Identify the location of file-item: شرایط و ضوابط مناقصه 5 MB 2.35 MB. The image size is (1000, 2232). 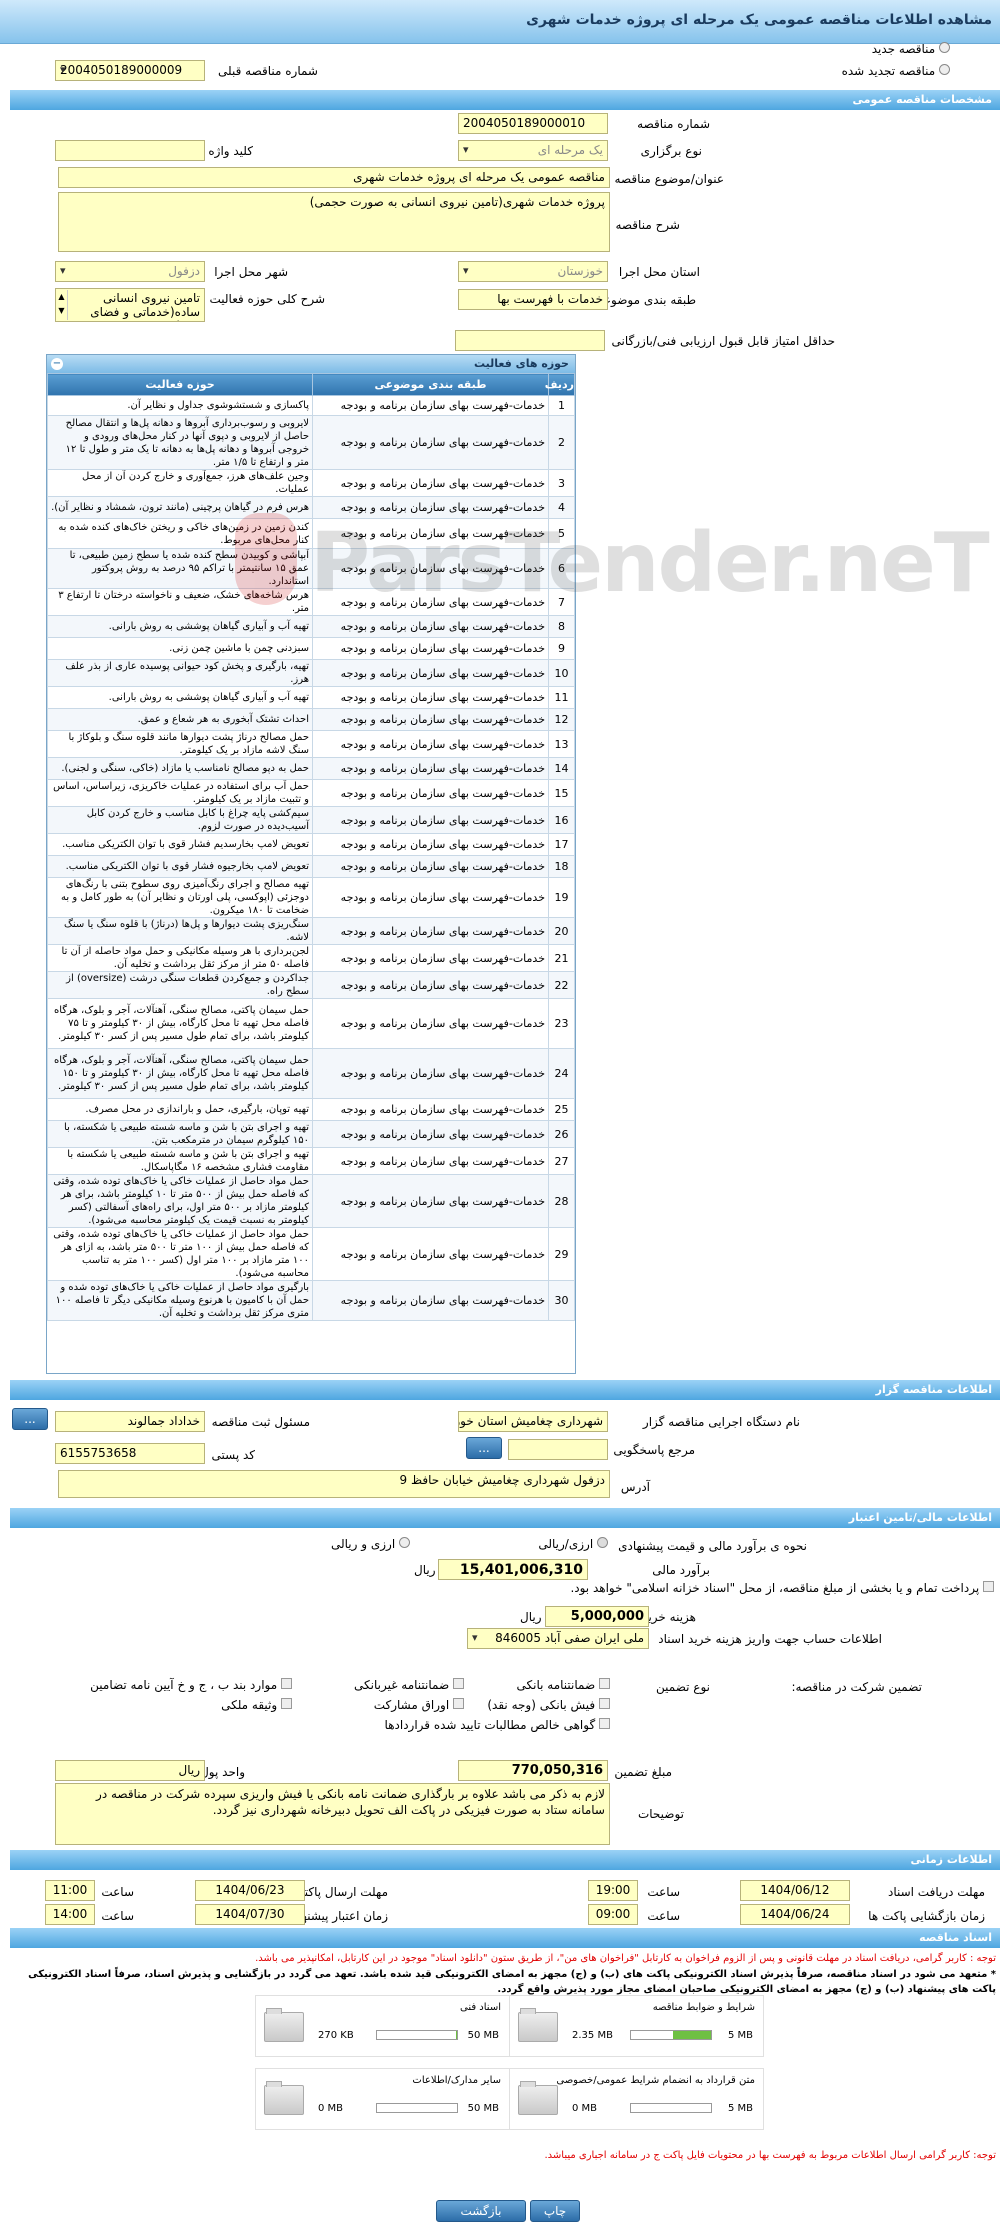
(636, 2026).